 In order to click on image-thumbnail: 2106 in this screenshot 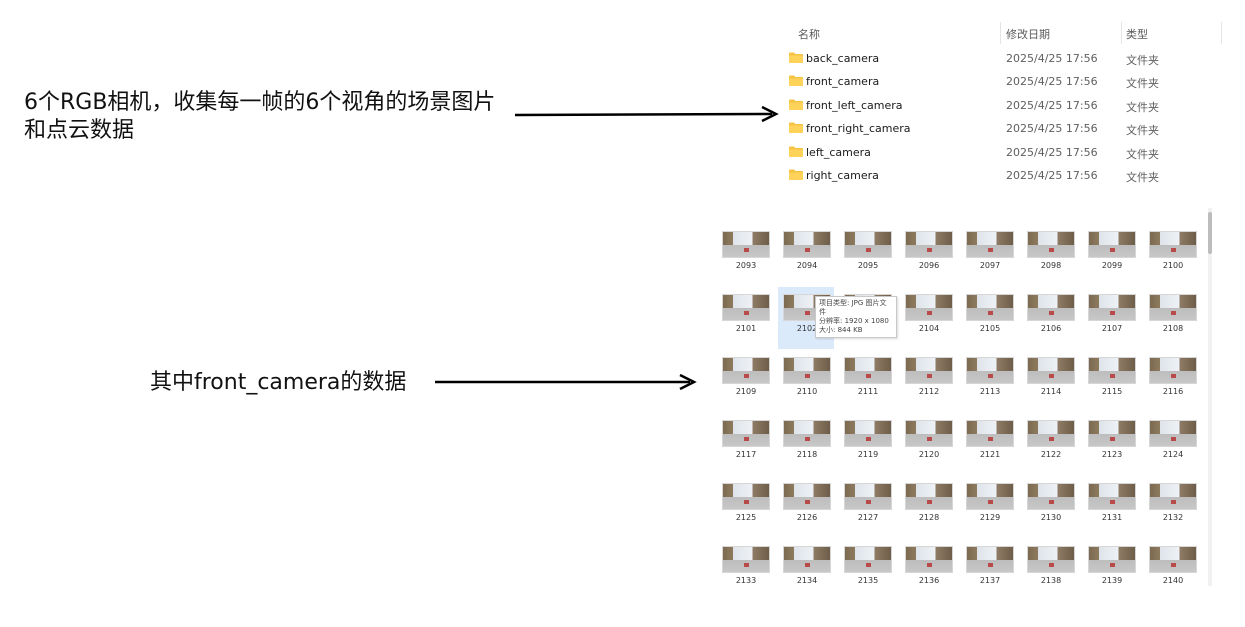, I will do `click(1053, 321)`.